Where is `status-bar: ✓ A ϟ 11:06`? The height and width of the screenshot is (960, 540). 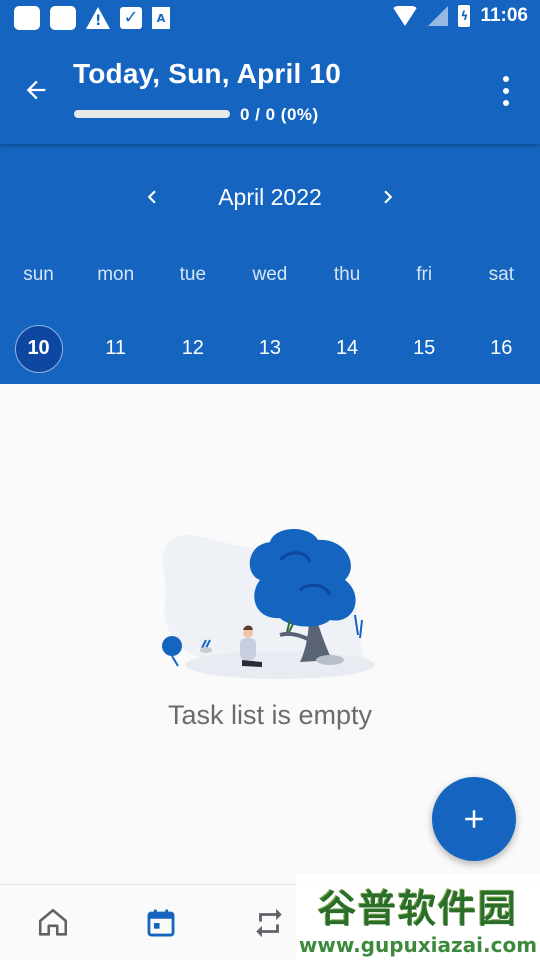 status-bar: ✓ A ϟ 11:06 is located at coordinates (270, 18).